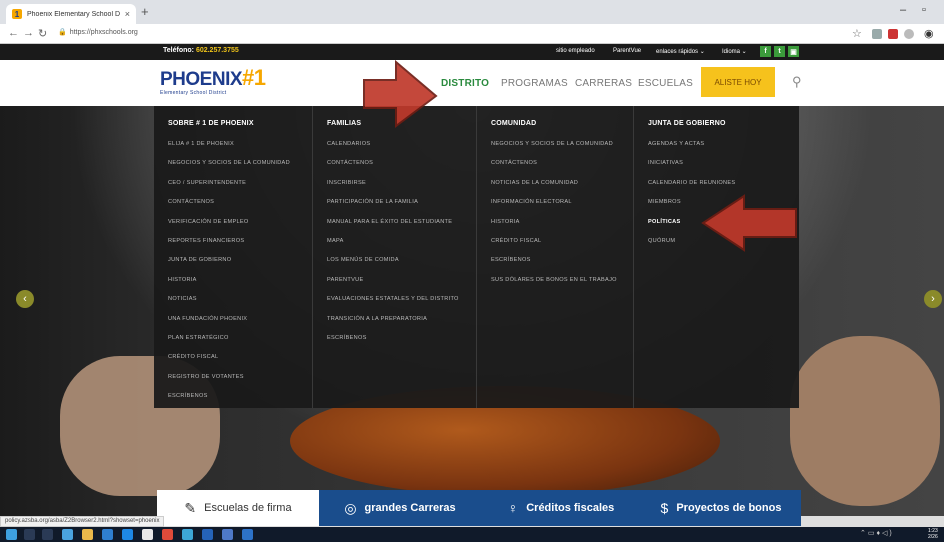  I want to click on menu-item: CEO / SUPERINTENDENTE, so click(240, 183).